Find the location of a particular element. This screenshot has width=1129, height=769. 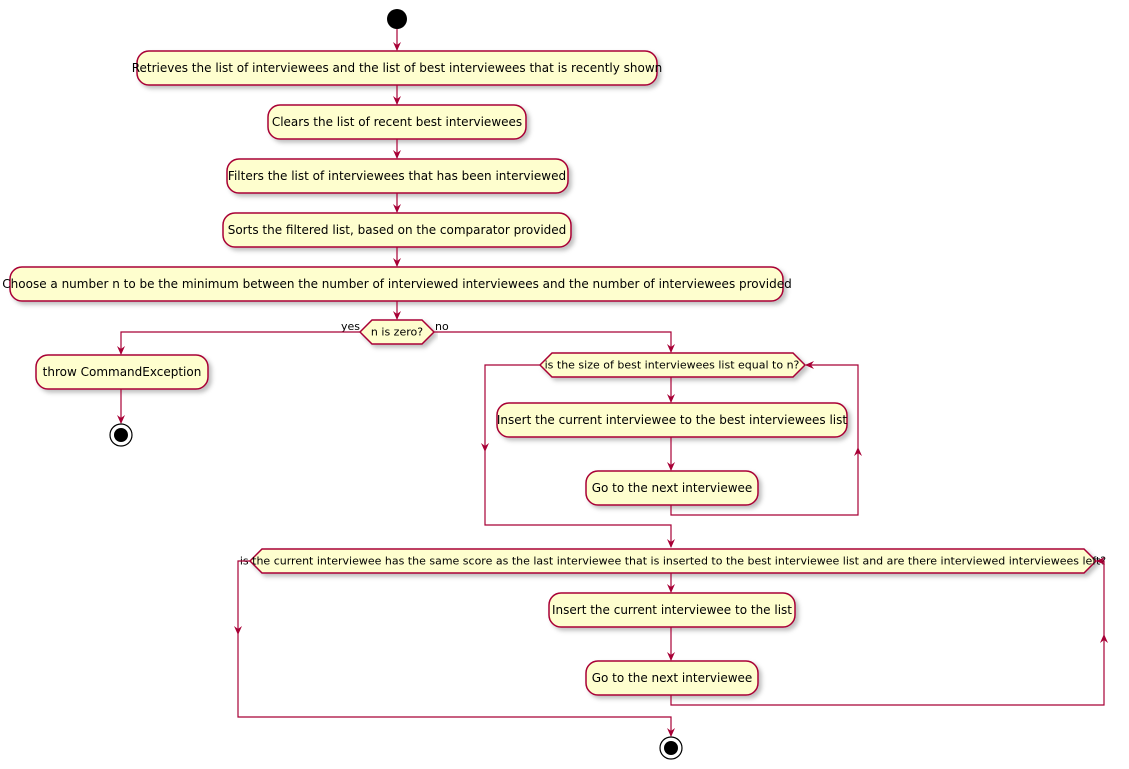

stop-node is located at coordinates (121, 435).